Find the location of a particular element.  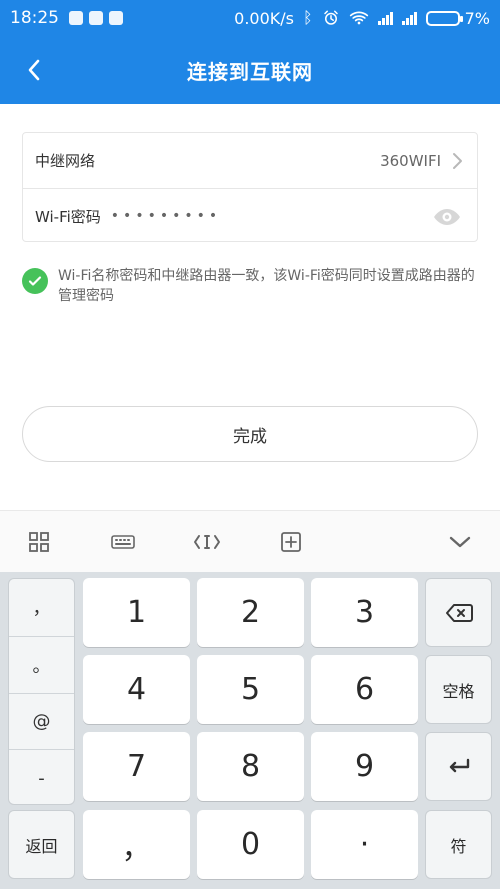

backspace-icon is located at coordinates (459, 612).